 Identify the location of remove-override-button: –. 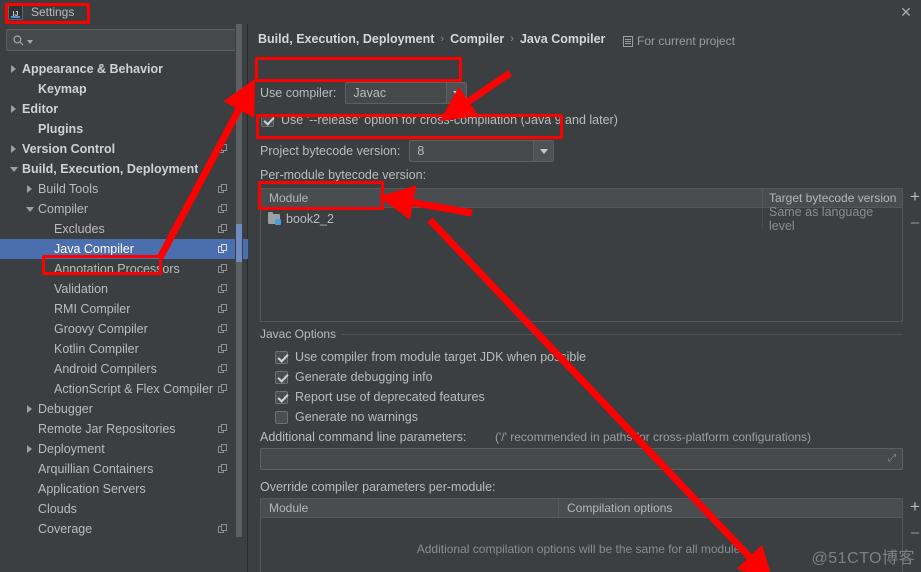
(915, 533).